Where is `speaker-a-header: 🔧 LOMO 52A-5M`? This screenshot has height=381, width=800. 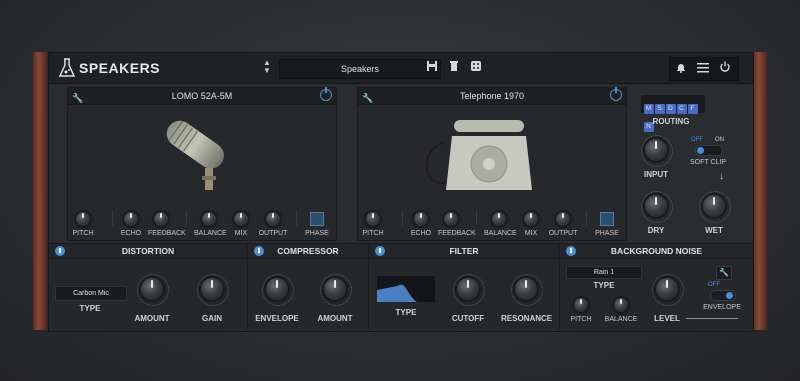 speaker-a-header: 🔧 LOMO 52A-5M is located at coordinates (202, 96).